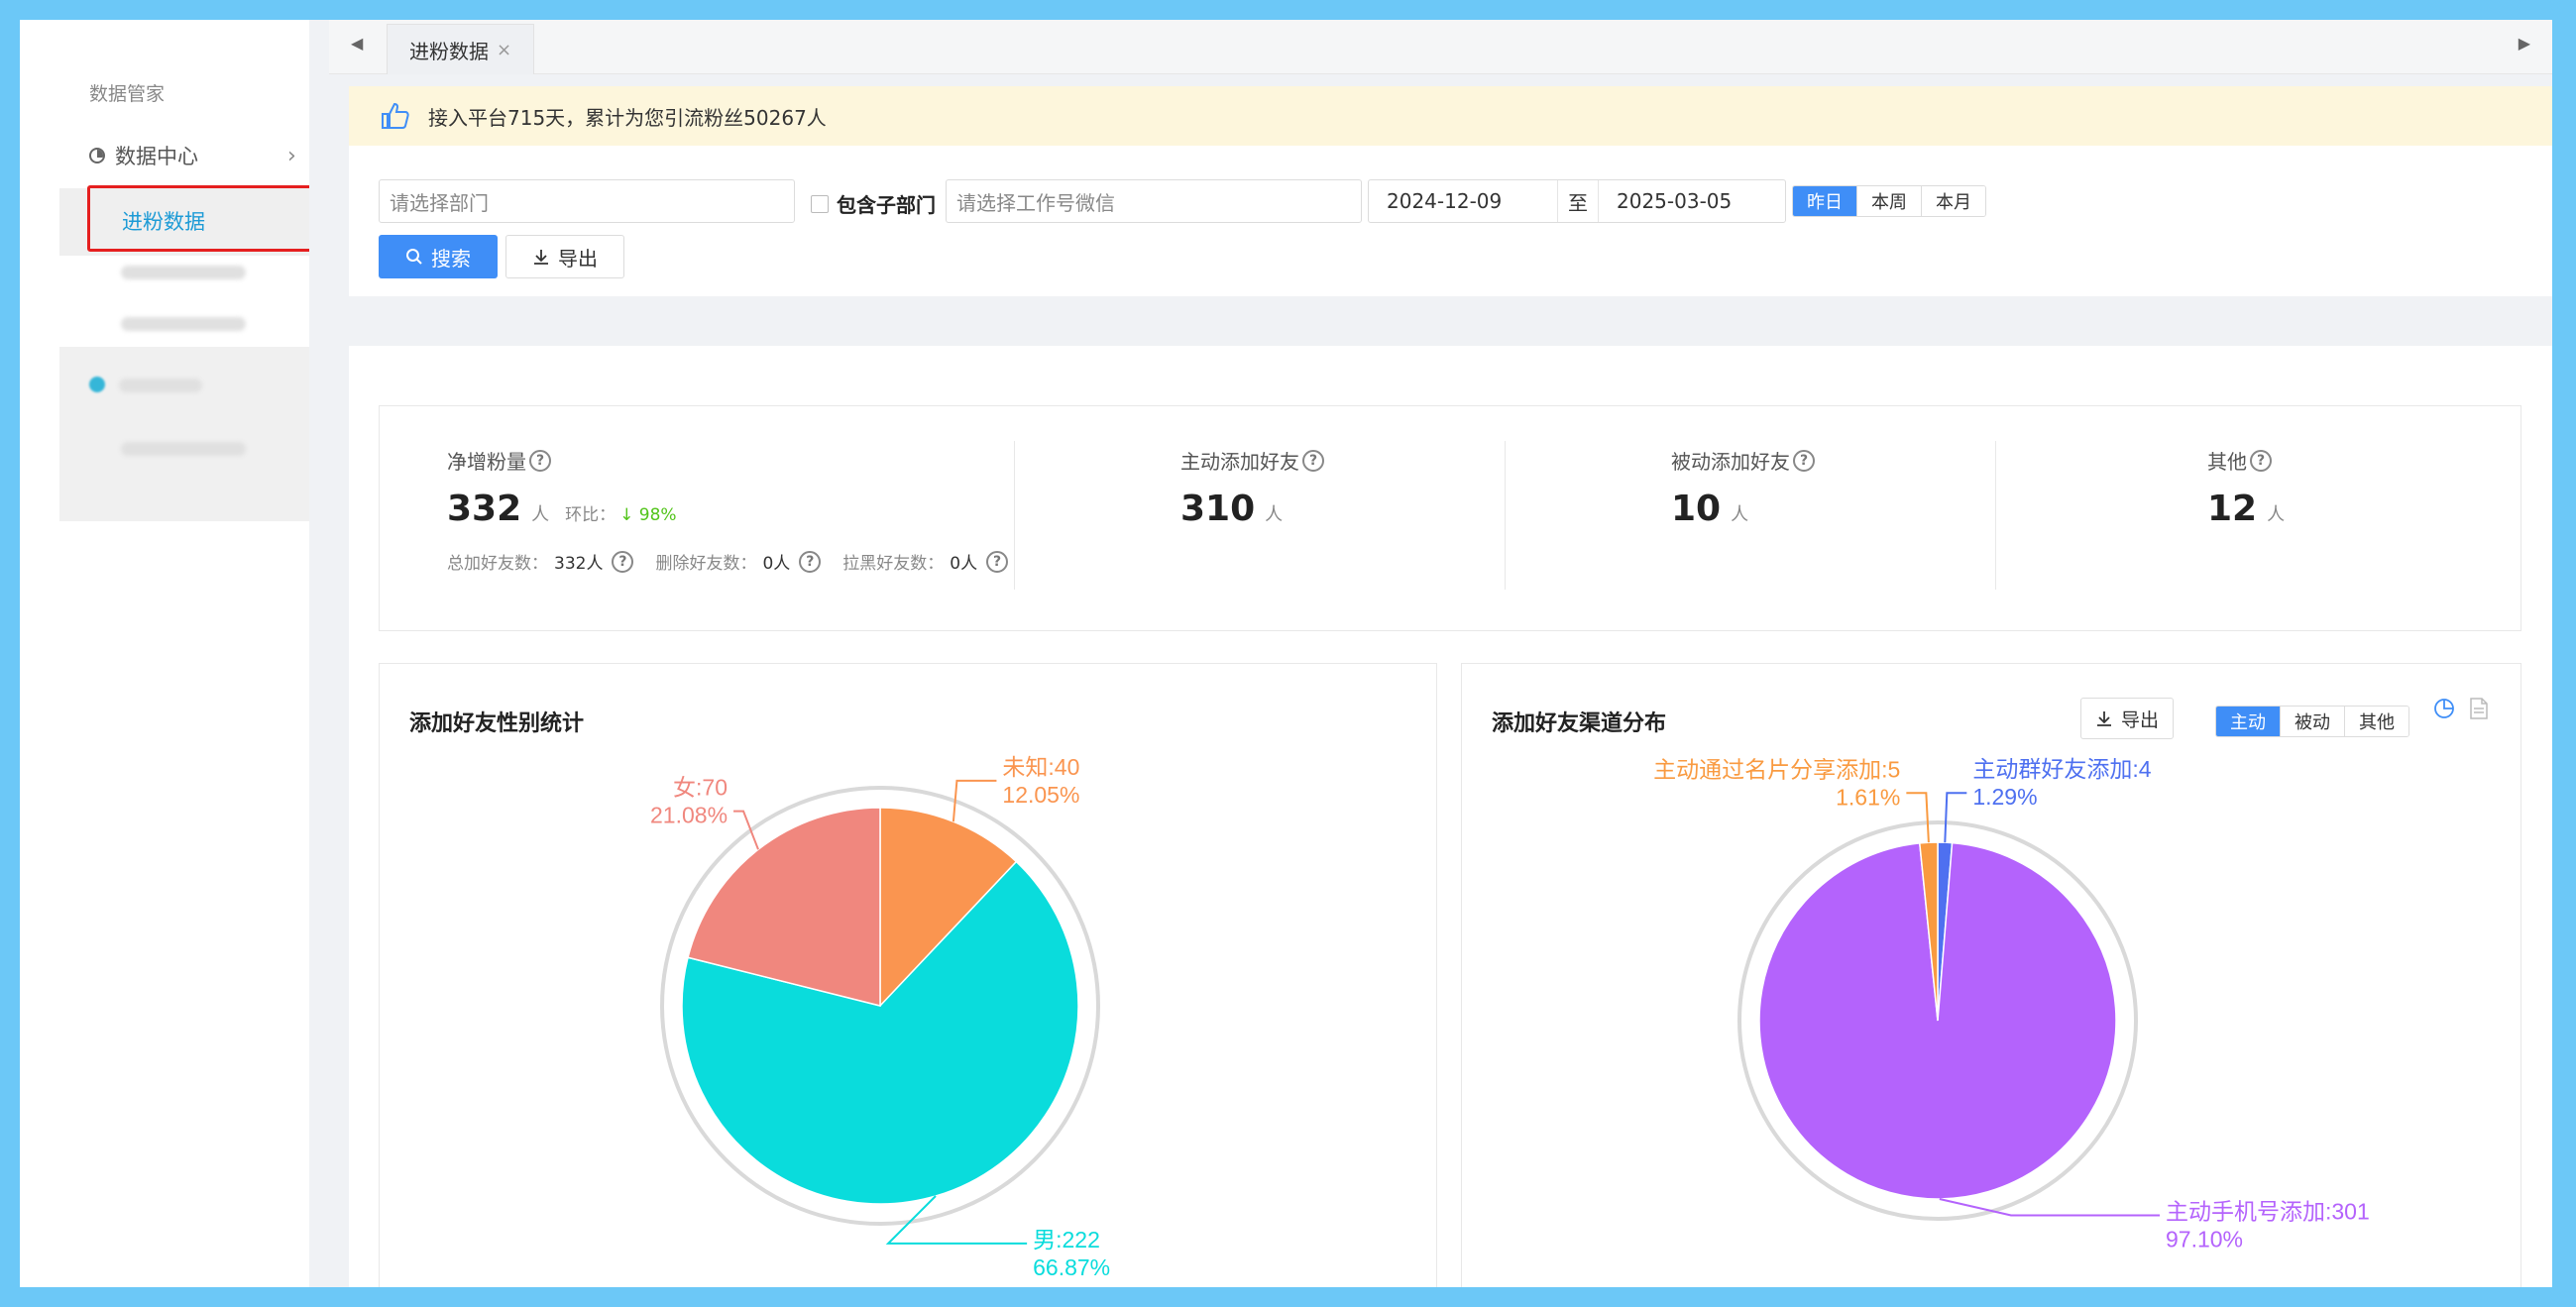  What do you see at coordinates (886, 205) in the screenshot?
I see `checkbox-label: 包含子部门` at bounding box center [886, 205].